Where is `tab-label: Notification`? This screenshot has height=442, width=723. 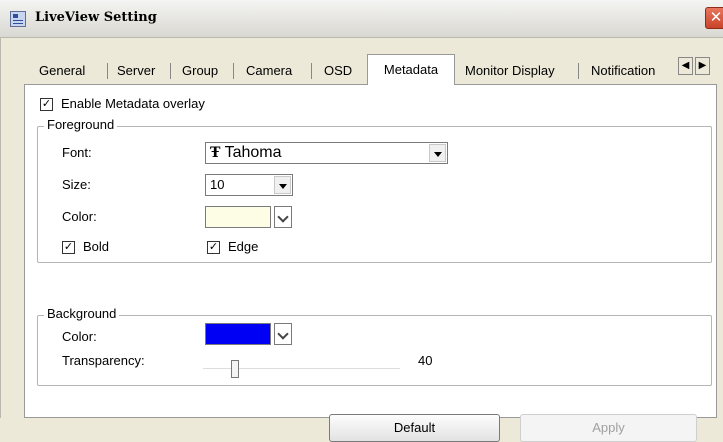
tab-label: Notification is located at coordinates (623, 70).